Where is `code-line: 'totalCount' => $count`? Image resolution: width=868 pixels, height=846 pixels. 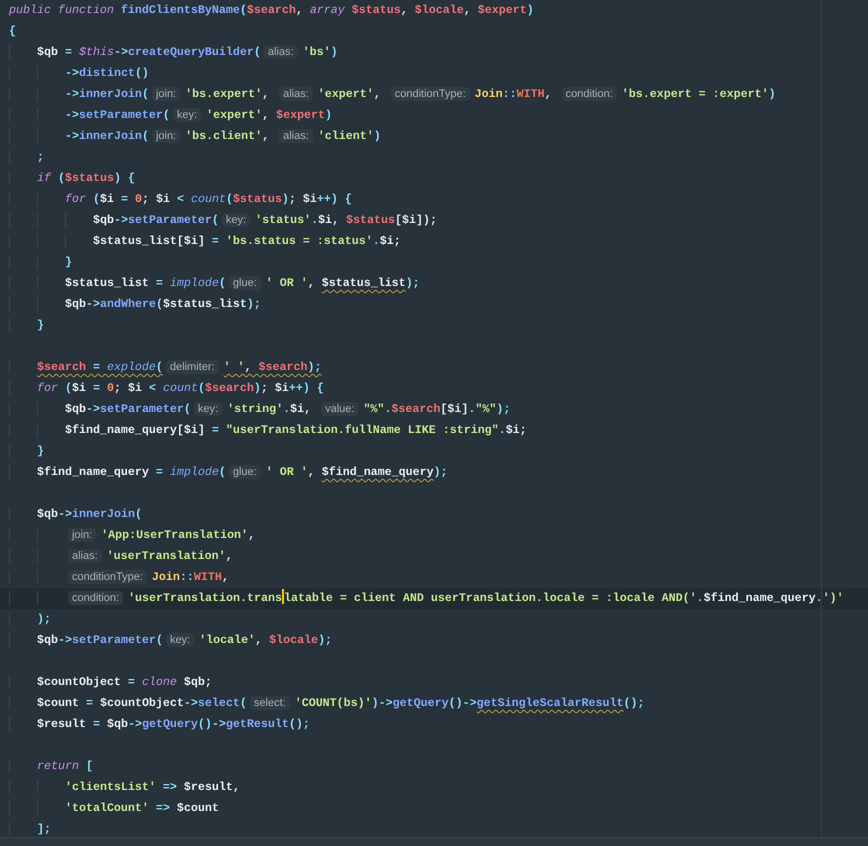
code-line: 'totalCount' => $count is located at coordinates (438, 808).